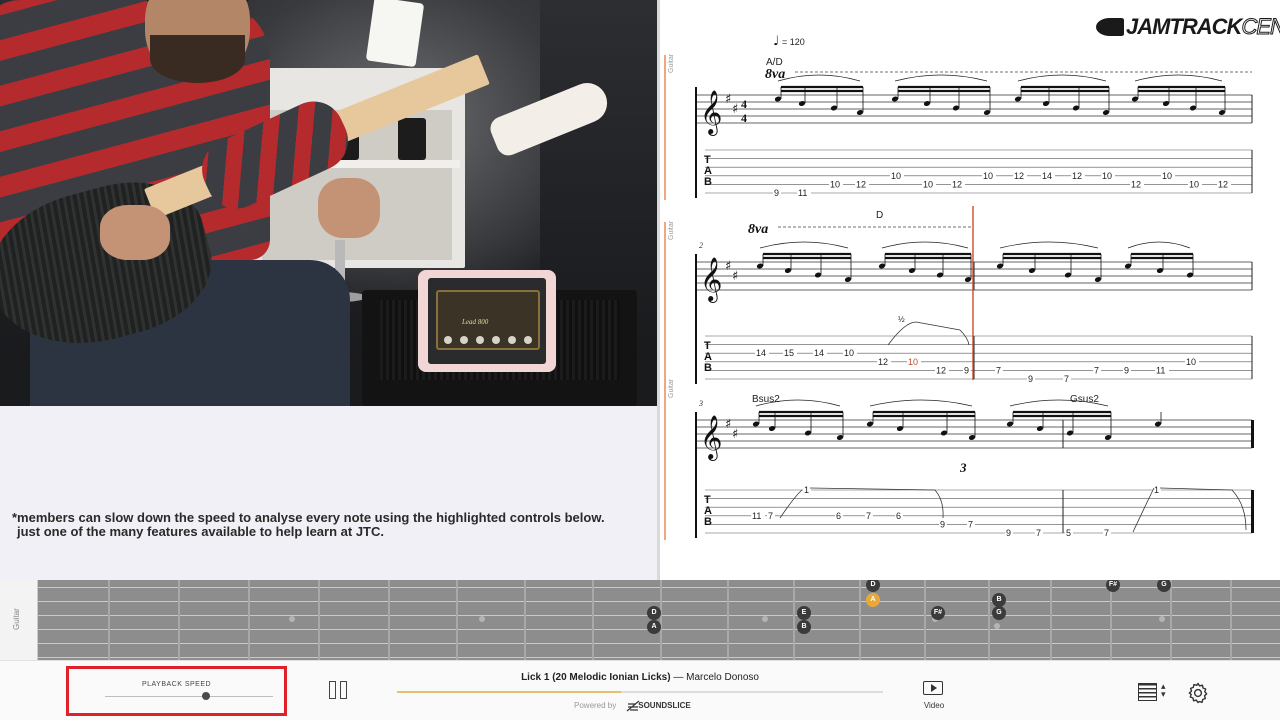  I want to click on pause-icon, so click(332, 690).